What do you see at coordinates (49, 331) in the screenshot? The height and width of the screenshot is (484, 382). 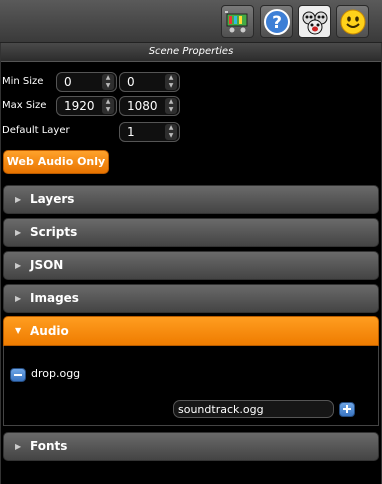 I see `section-label: Audio` at bounding box center [49, 331].